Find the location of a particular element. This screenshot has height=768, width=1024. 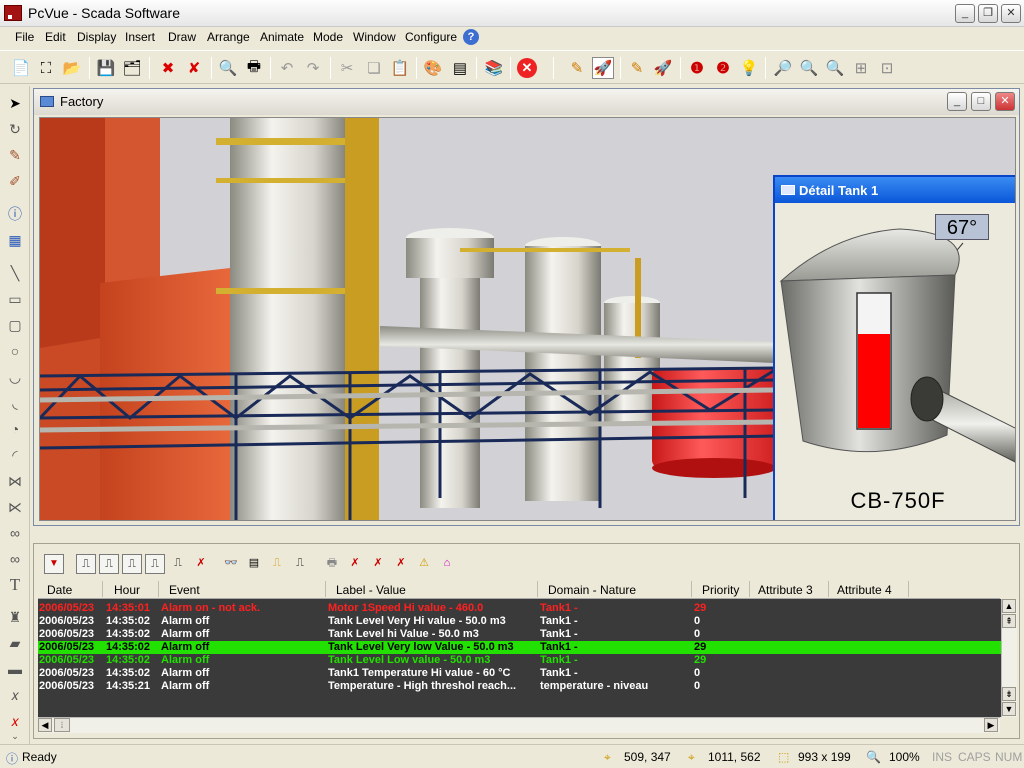

brush-tool-icon: ✐ is located at coordinates (15, 181).